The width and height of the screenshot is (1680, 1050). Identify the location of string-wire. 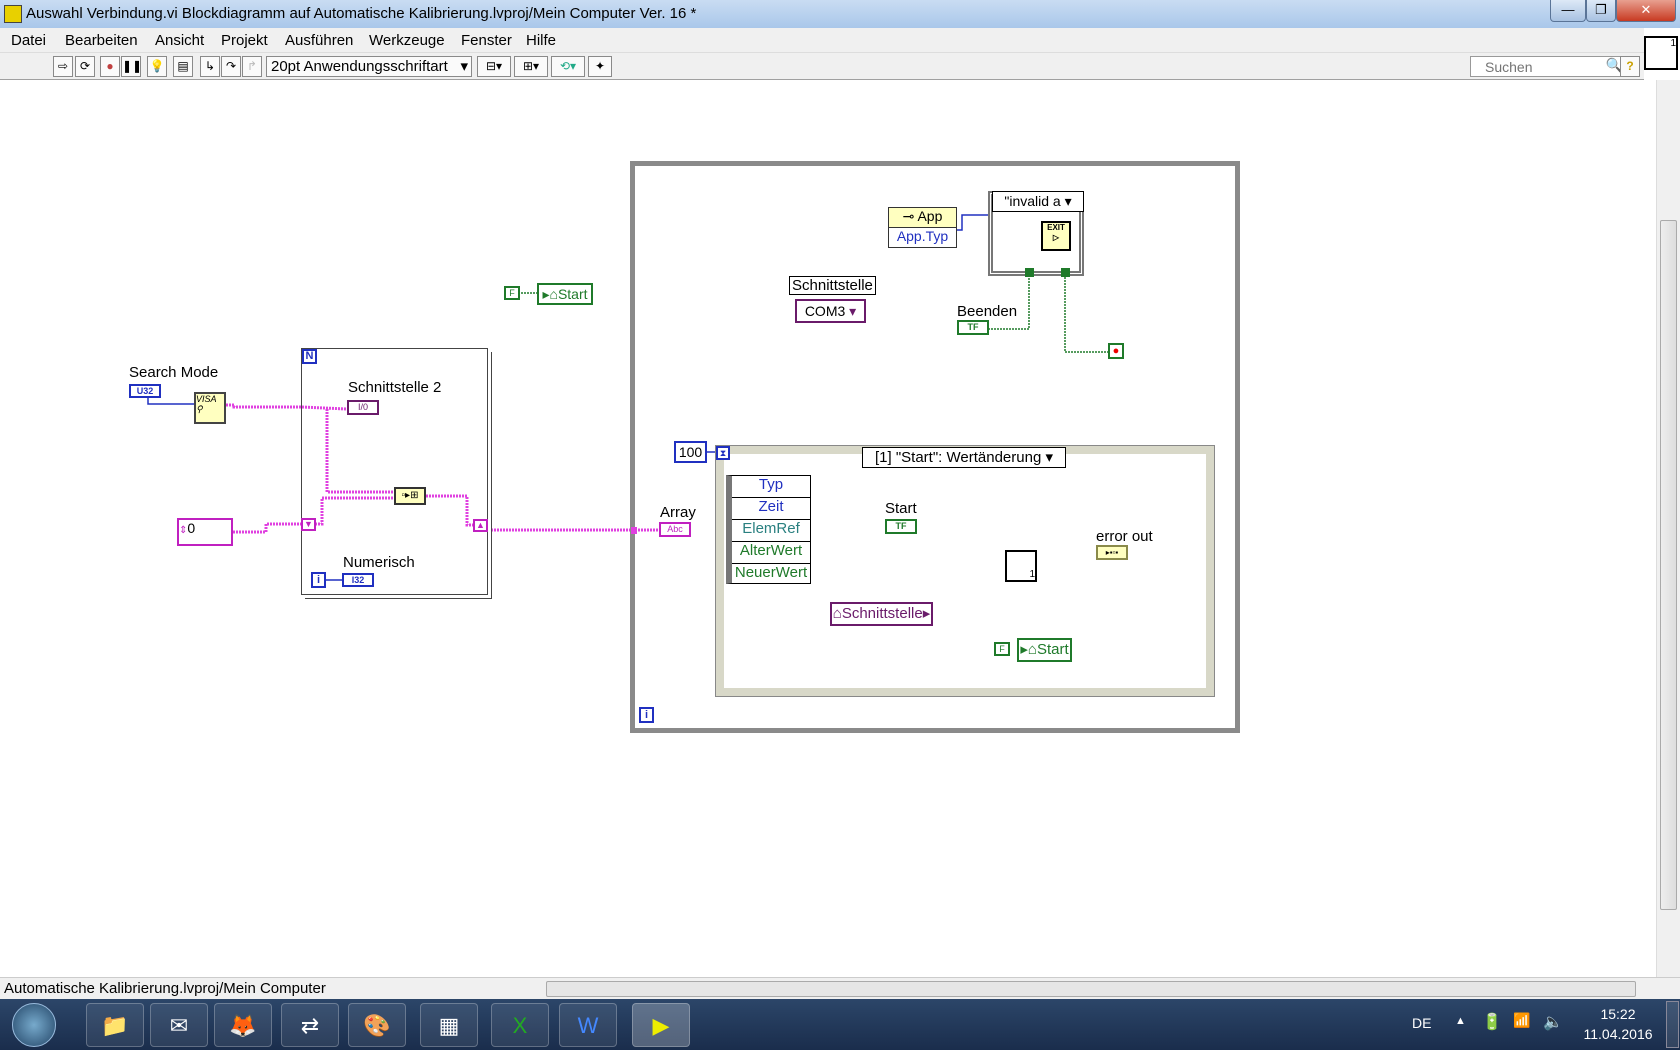
(267, 528).